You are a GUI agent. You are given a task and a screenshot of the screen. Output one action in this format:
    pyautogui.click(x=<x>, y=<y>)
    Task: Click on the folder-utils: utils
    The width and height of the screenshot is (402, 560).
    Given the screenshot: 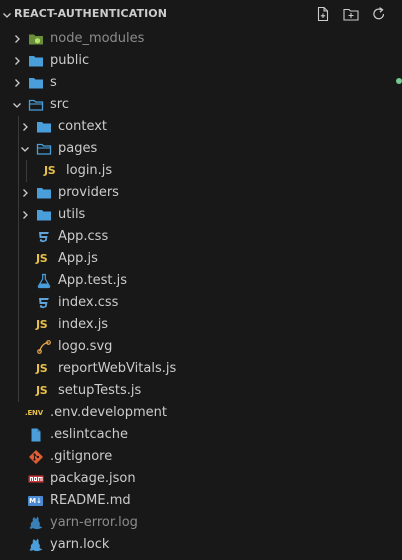 What is the action you would take?
    pyautogui.click(x=201, y=215)
    